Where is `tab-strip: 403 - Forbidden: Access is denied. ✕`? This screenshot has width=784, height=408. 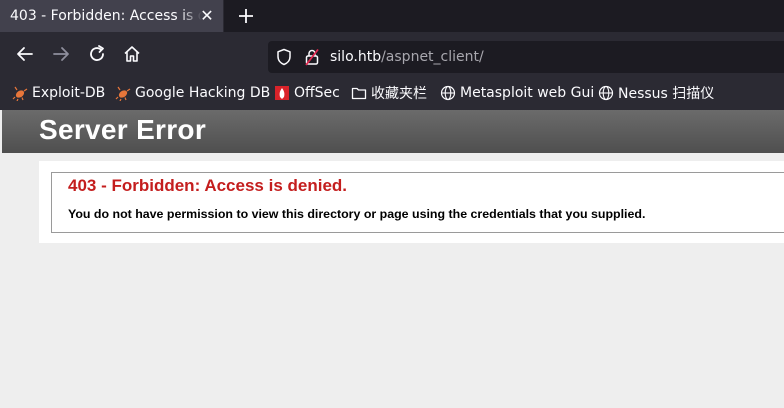 tab-strip: 403 - Forbidden: Access is denied. ✕ is located at coordinates (392, 16).